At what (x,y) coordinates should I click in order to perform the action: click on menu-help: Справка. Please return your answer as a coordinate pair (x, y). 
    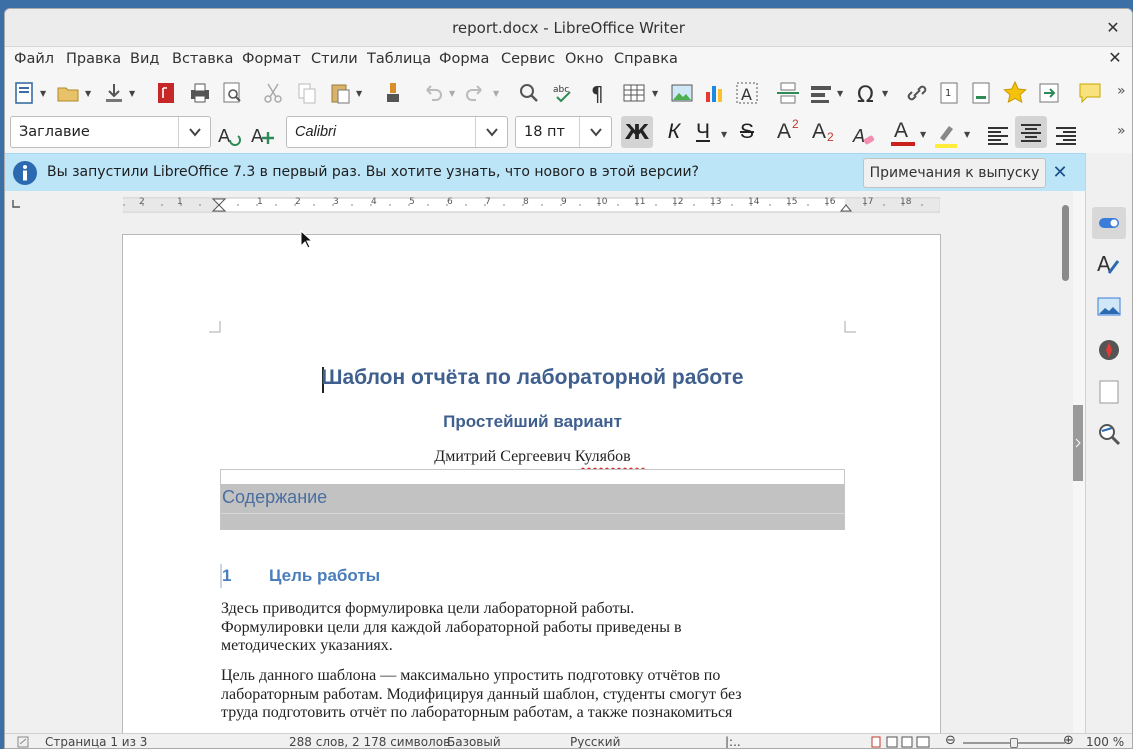
    Looking at the image, I should click on (646, 59).